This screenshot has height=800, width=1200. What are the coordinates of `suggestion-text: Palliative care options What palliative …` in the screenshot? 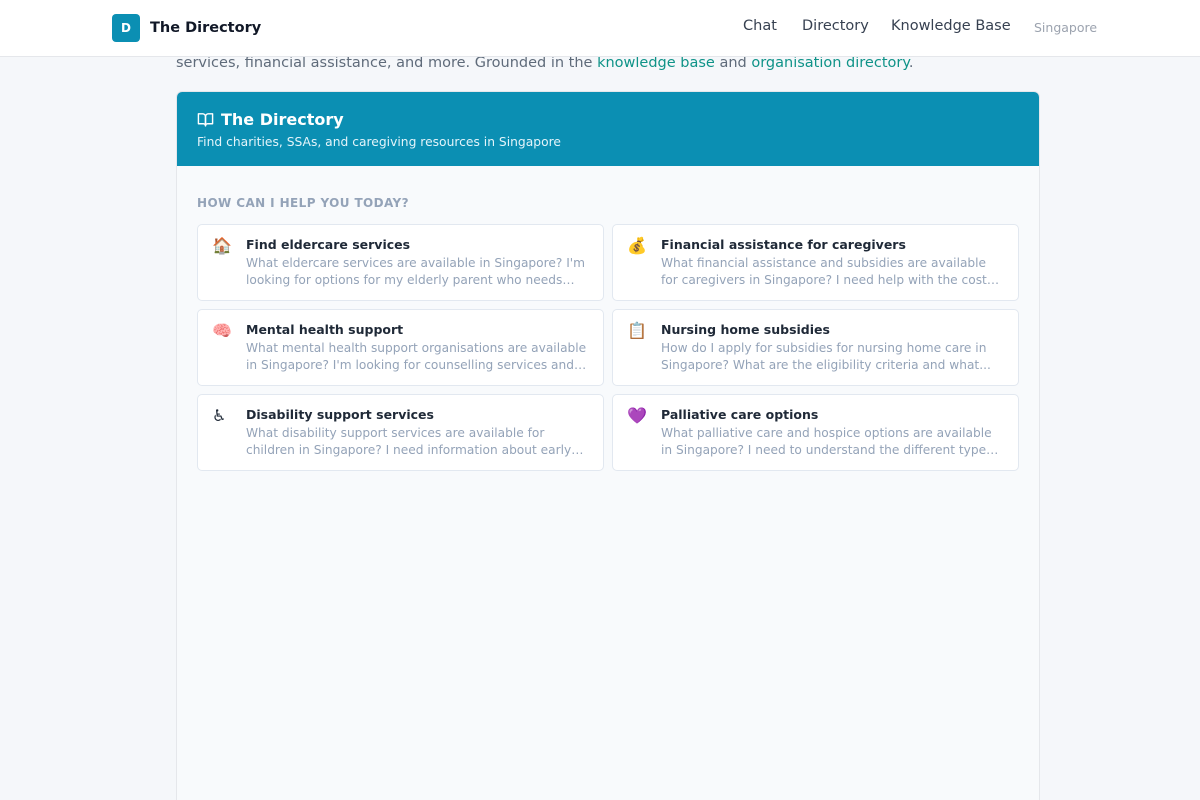 It's located at (832, 438).